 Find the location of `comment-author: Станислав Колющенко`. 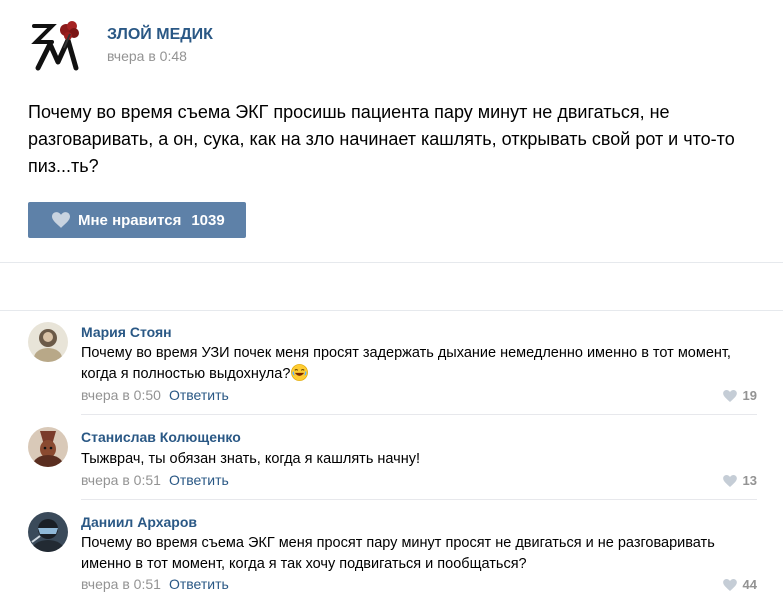

comment-author: Станислав Колющенко is located at coordinates (161, 437).